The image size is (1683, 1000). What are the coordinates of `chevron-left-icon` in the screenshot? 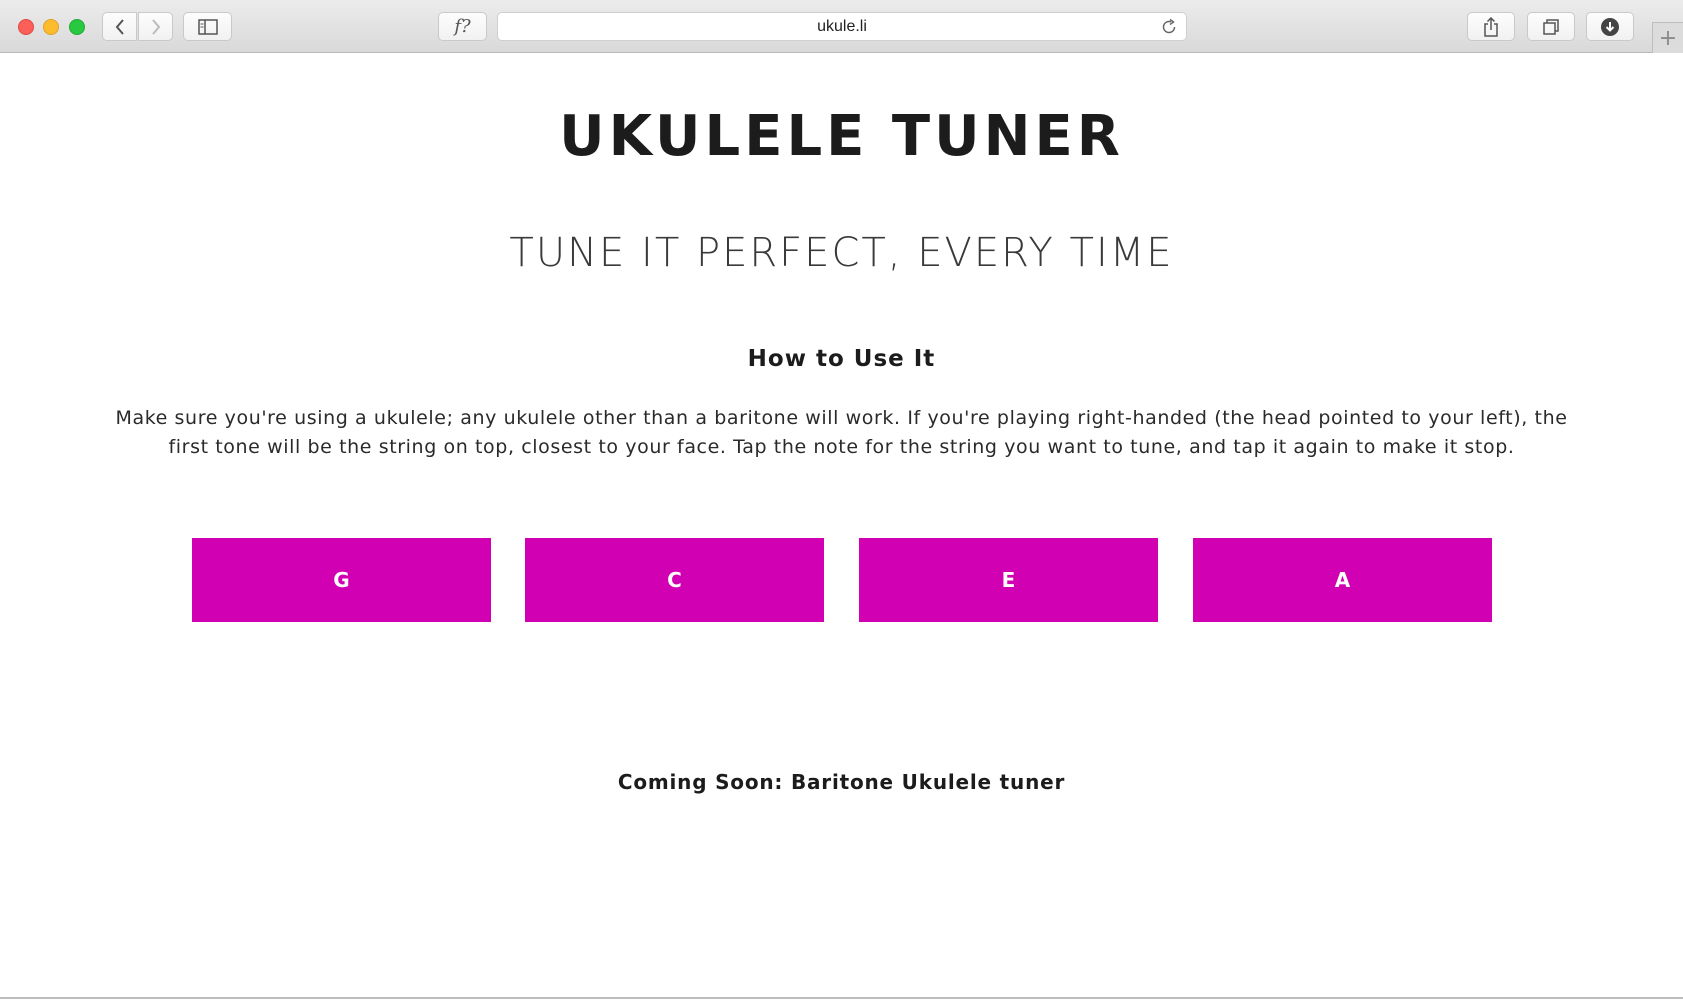 It's located at (120, 27).